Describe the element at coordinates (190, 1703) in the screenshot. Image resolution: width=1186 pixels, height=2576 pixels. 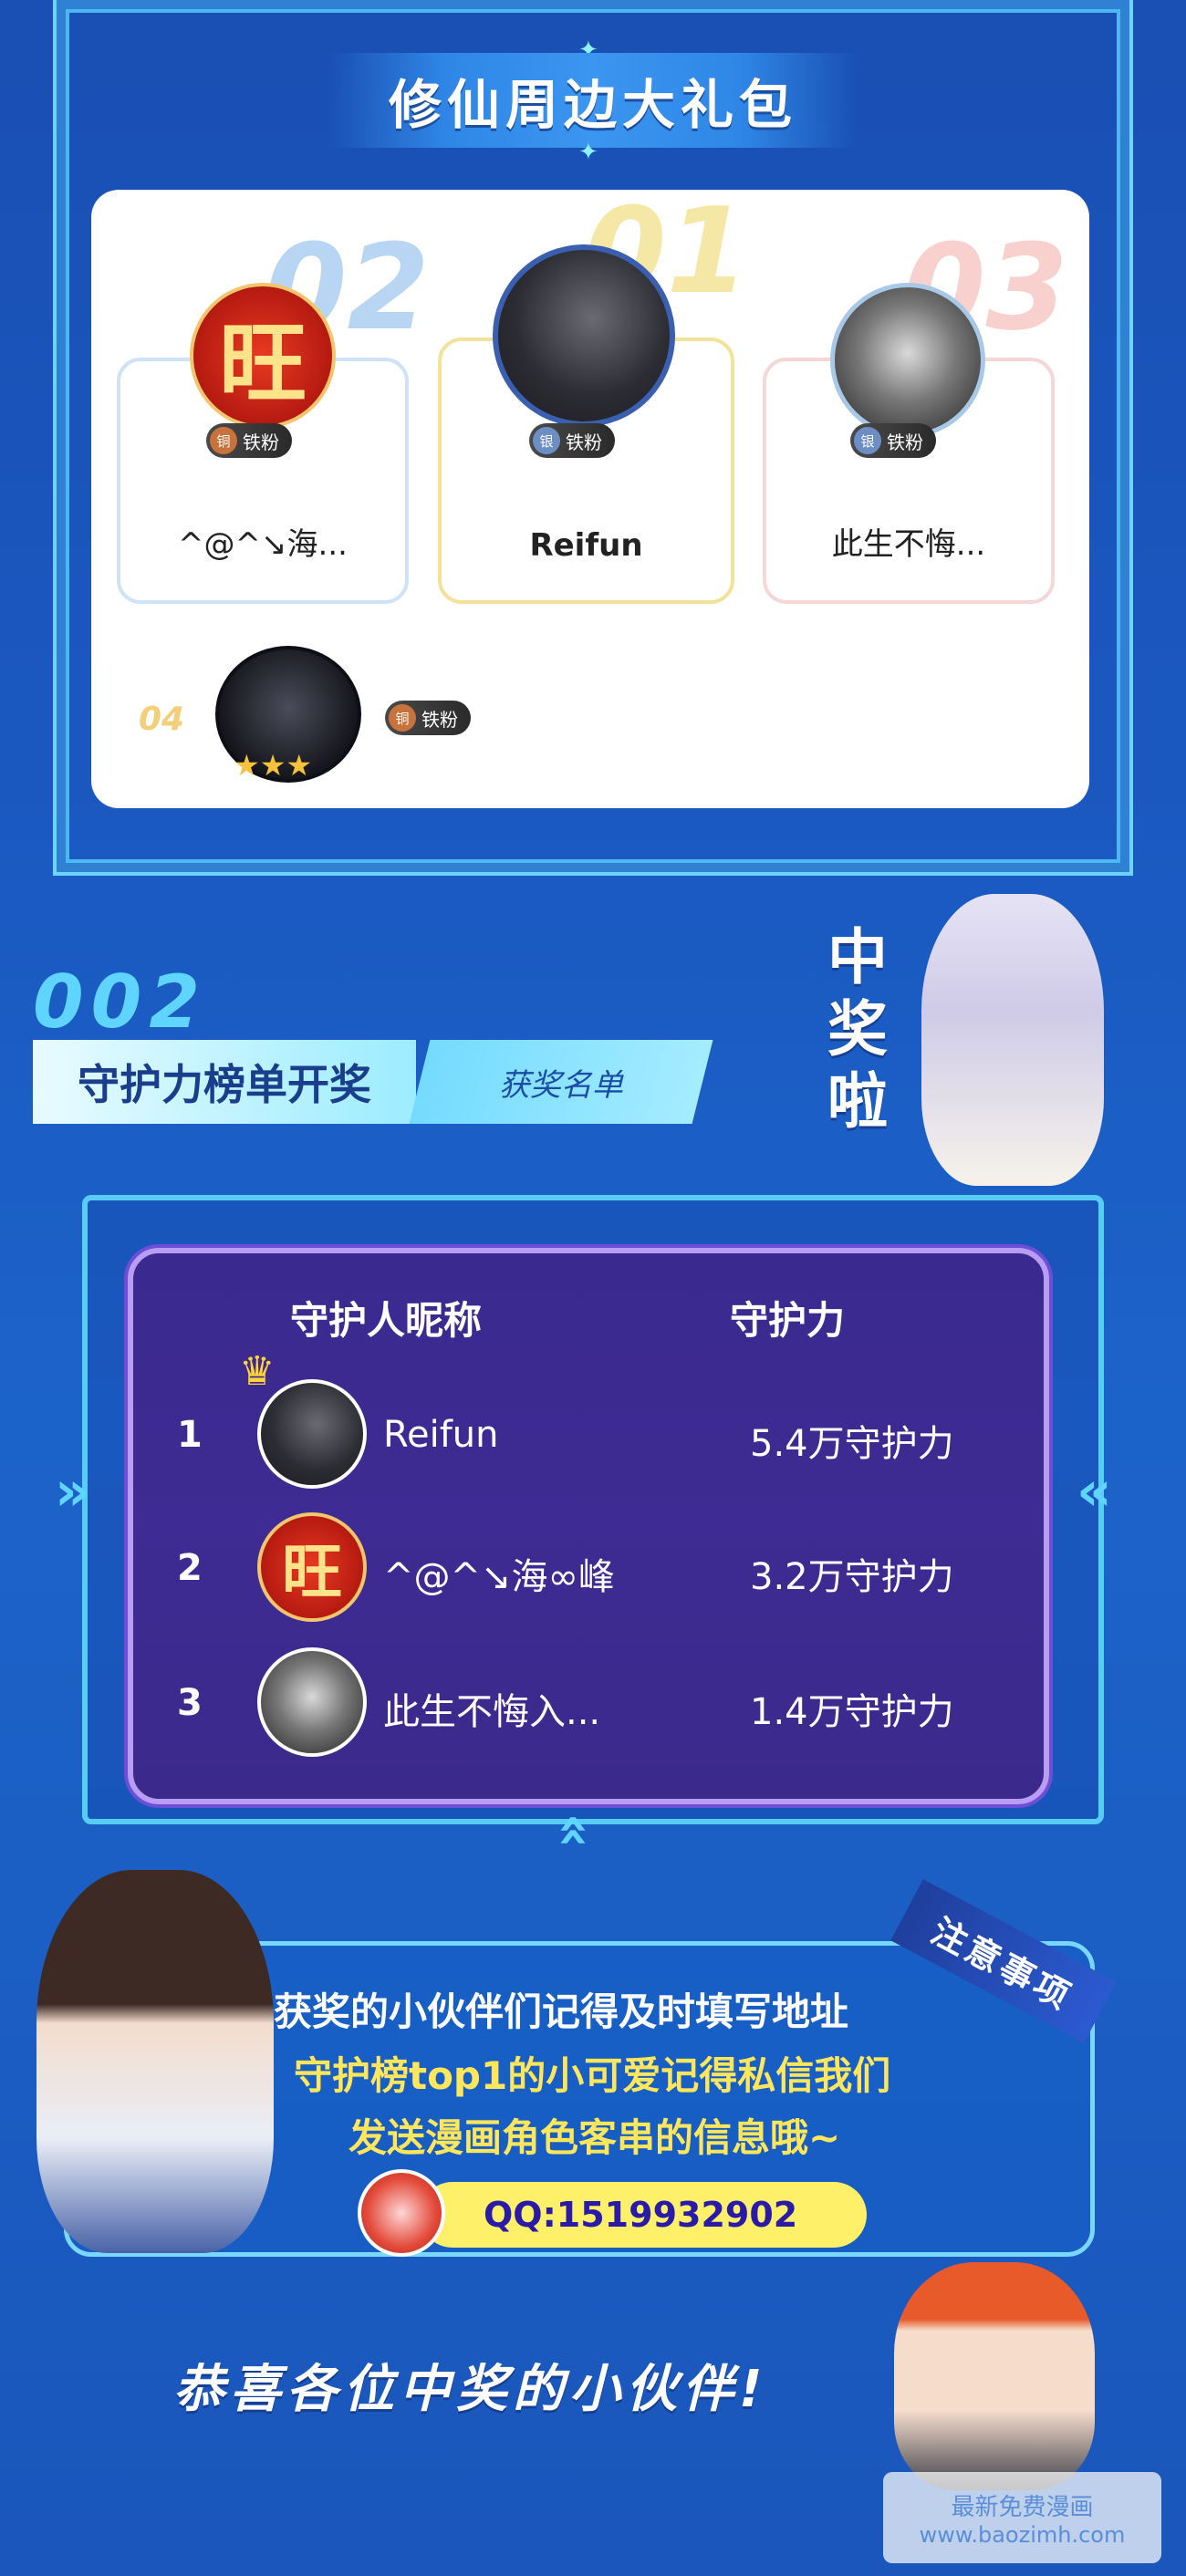
I see `row-rank: 3` at that location.